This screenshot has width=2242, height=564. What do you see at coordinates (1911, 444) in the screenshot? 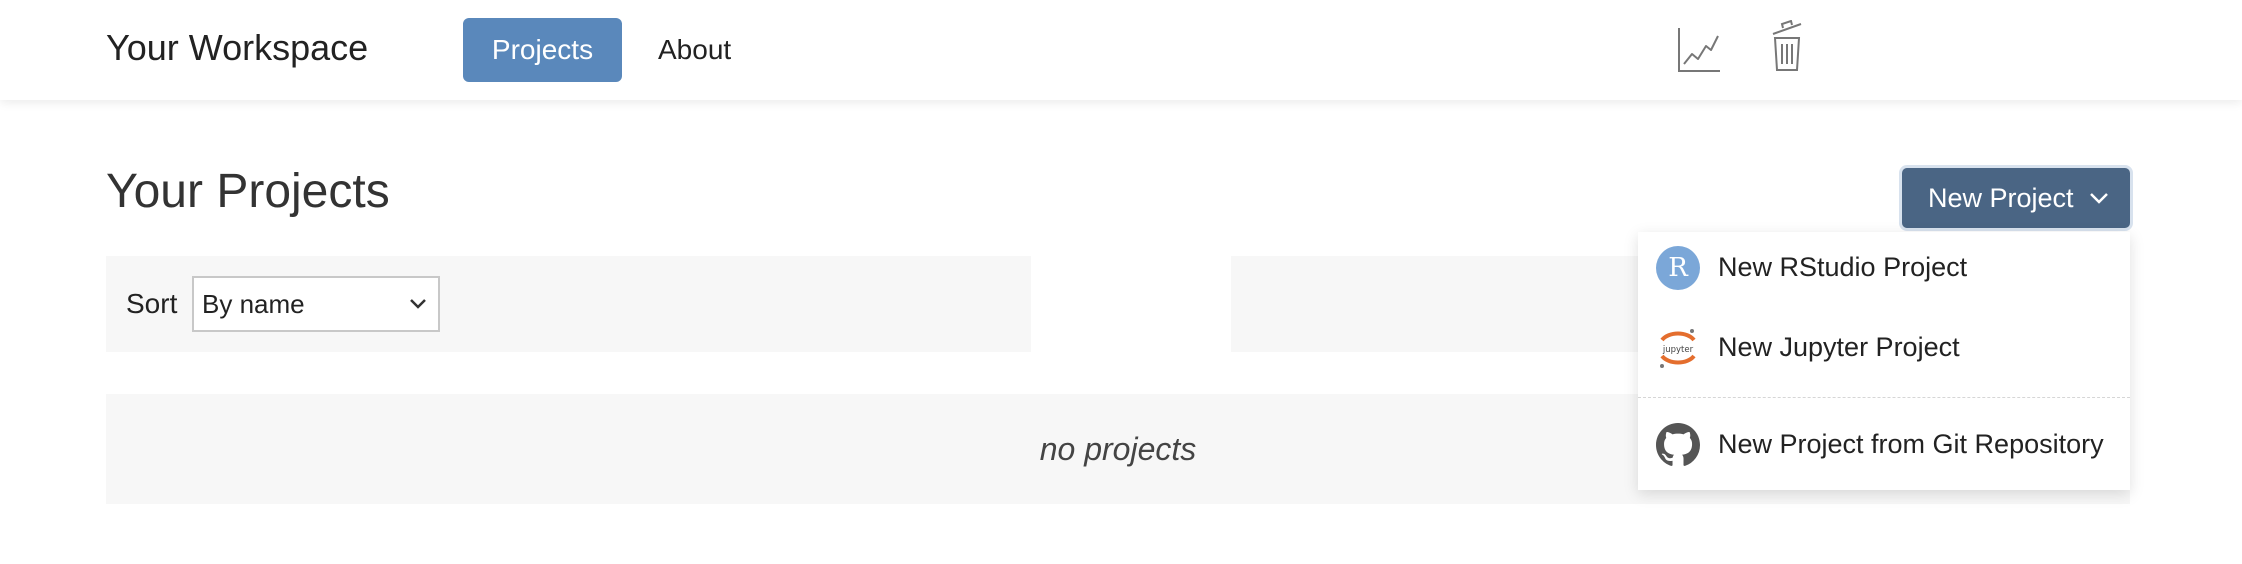
I see `menu-item-label: New Project from Git Repository` at bounding box center [1911, 444].